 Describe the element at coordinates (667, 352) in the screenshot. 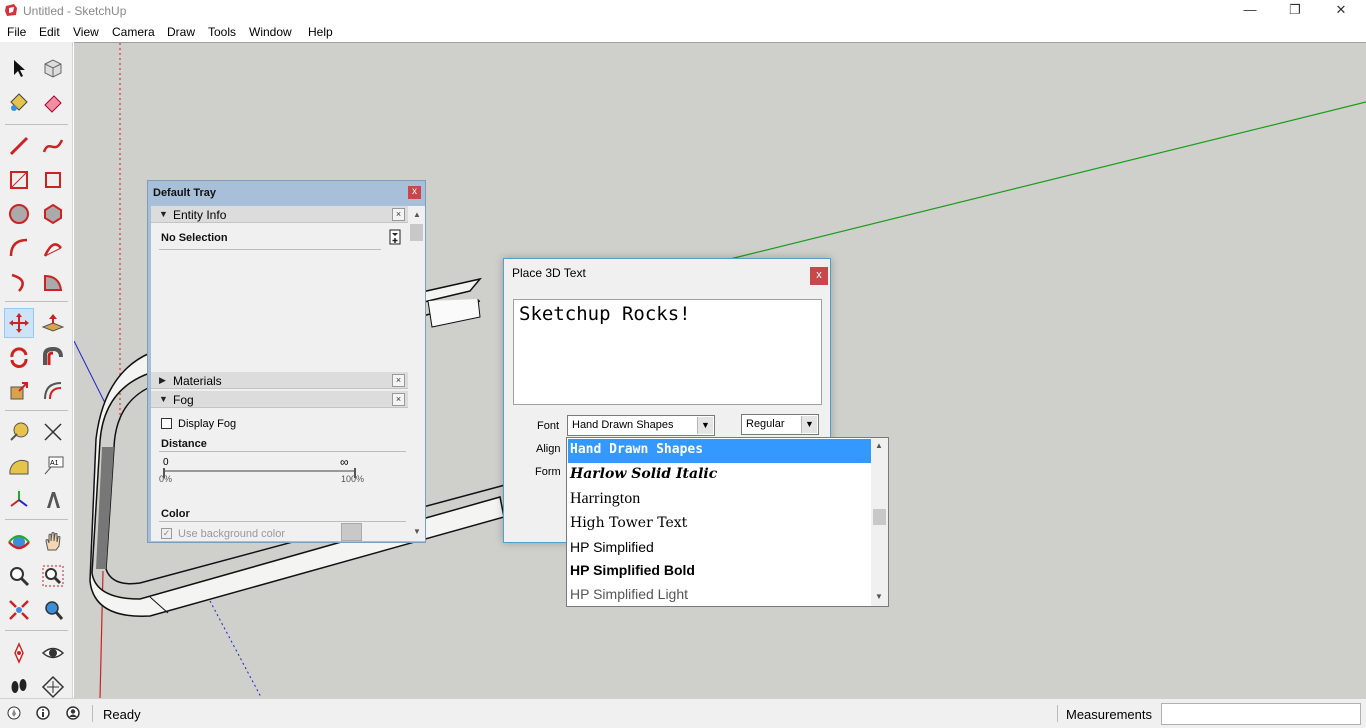

I see `text-input-area: Sketchup Rocks!` at that location.